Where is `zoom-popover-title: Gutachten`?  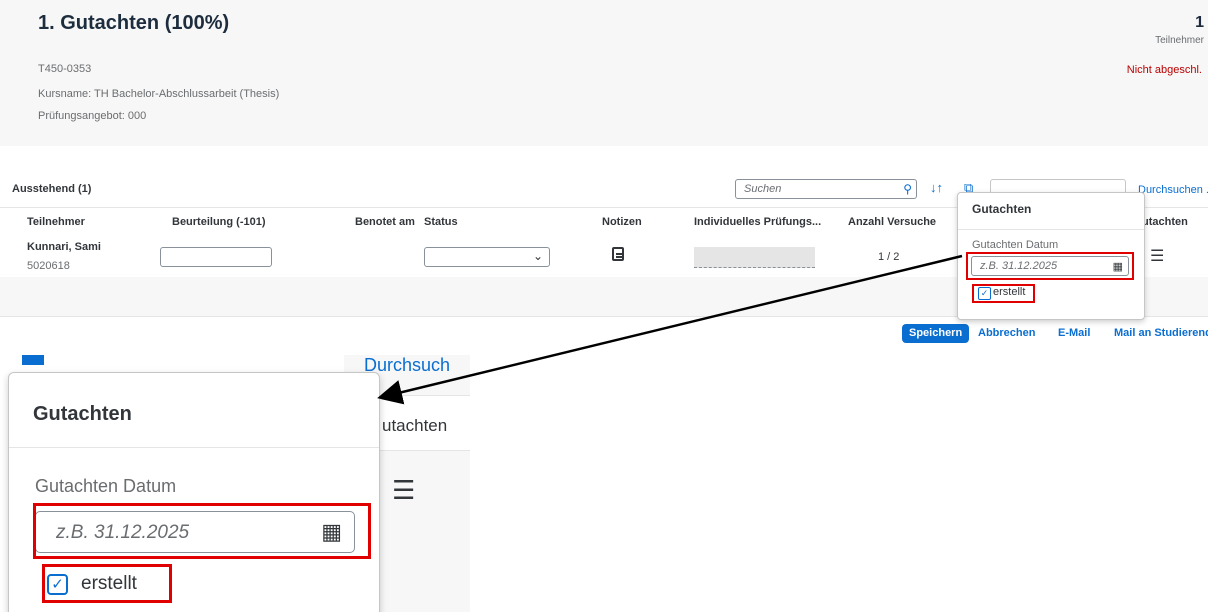
zoom-popover-title: Gutachten is located at coordinates (82, 414).